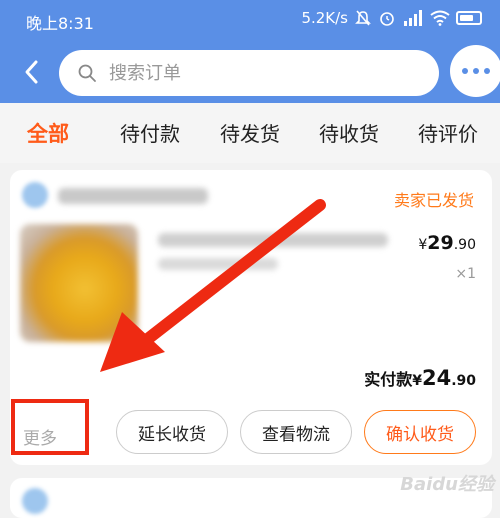 The image size is (500, 518). Describe the element at coordinates (469, 18) in the screenshot. I see `battery-icon` at that location.